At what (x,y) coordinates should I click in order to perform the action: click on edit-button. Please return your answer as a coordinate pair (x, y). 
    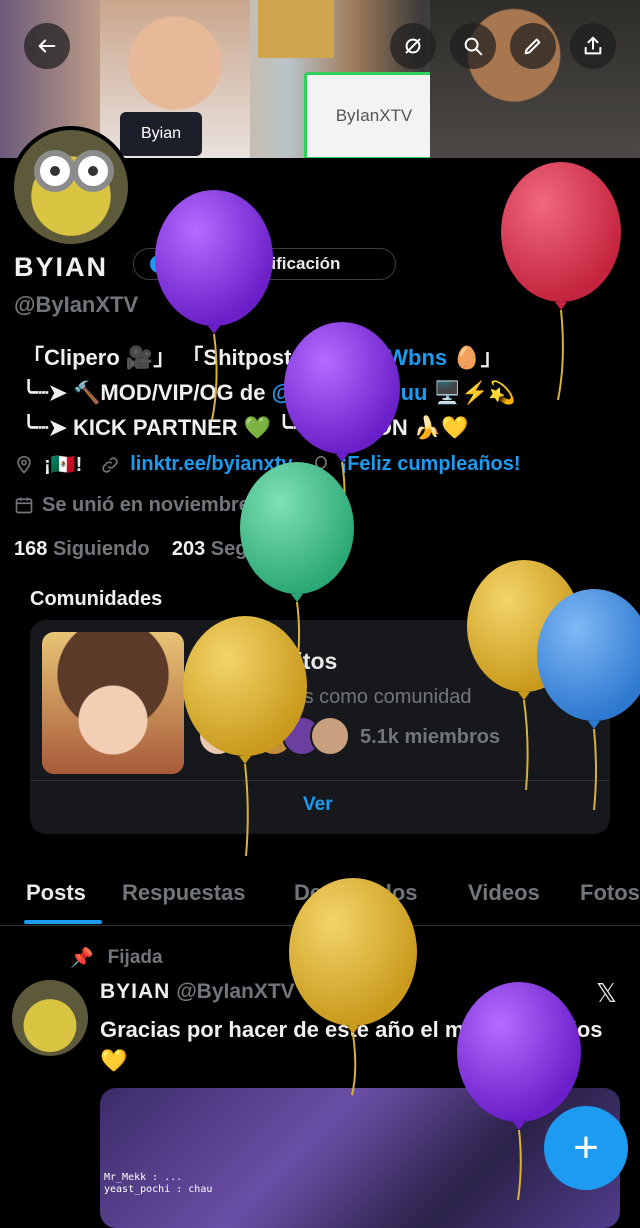
    Looking at the image, I should click on (533, 46).